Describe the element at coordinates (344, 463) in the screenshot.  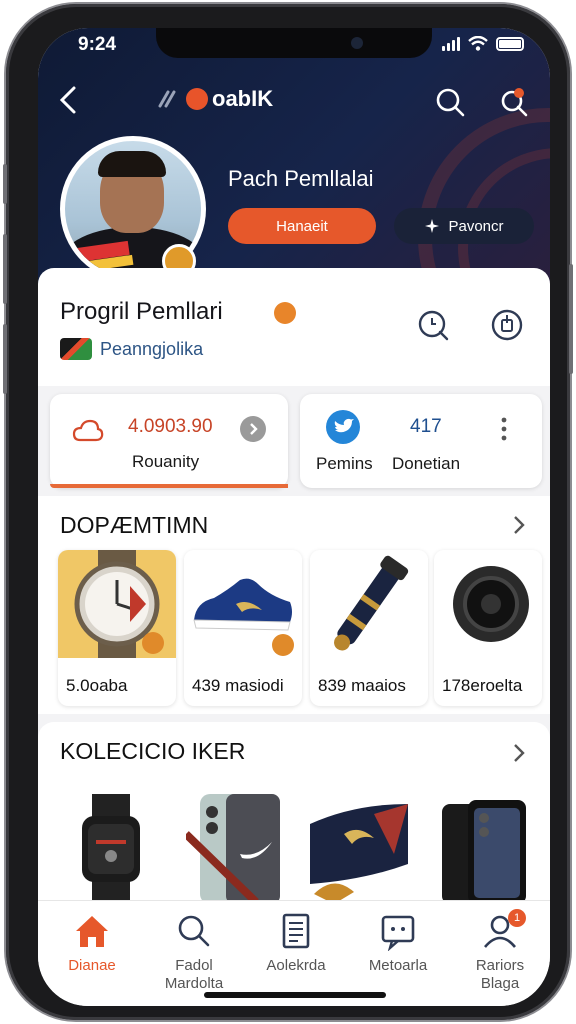
I see `followers-label: Pemins` at that location.